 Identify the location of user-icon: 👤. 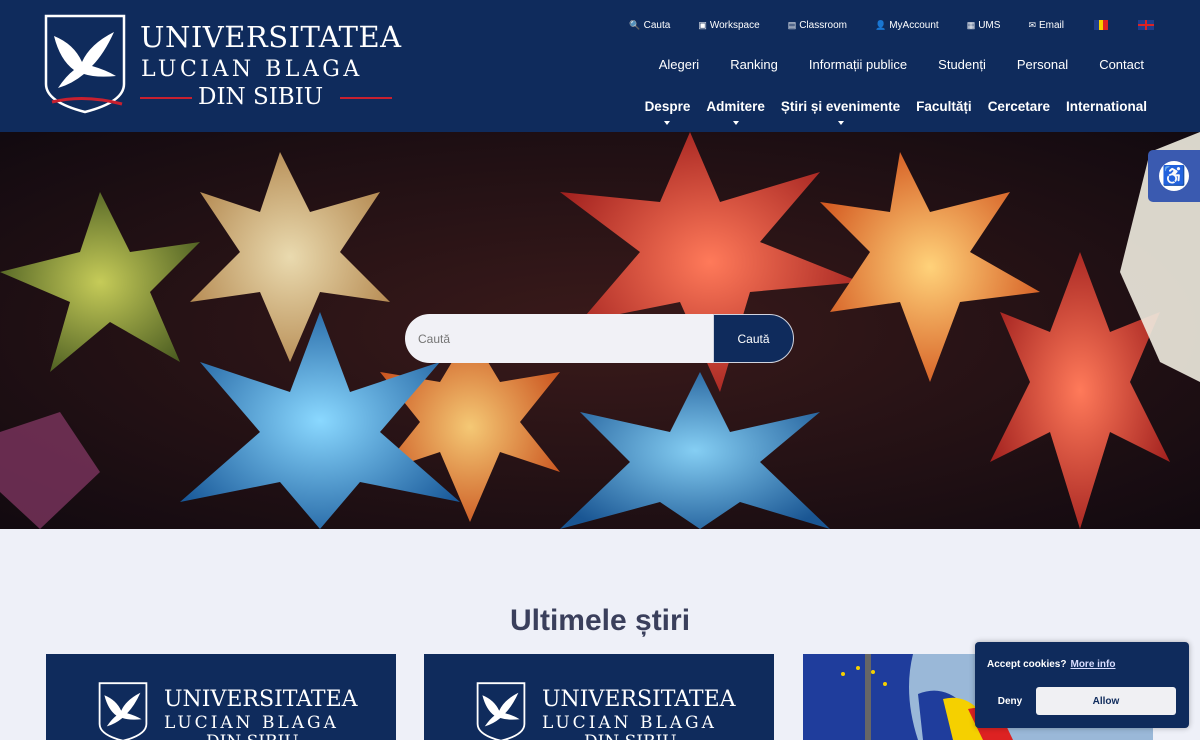
(881, 24).